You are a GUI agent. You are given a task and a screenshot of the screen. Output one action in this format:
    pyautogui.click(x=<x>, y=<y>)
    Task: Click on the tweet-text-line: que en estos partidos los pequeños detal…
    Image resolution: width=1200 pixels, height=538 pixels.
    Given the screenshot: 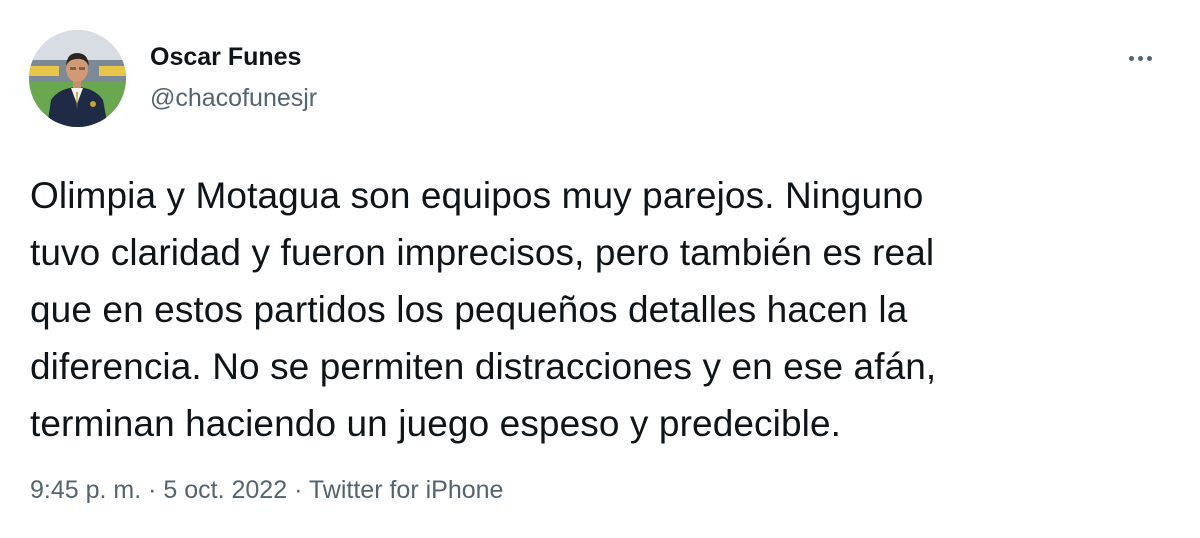 What is the action you would take?
    pyautogui.click(x=469, y=309)
    